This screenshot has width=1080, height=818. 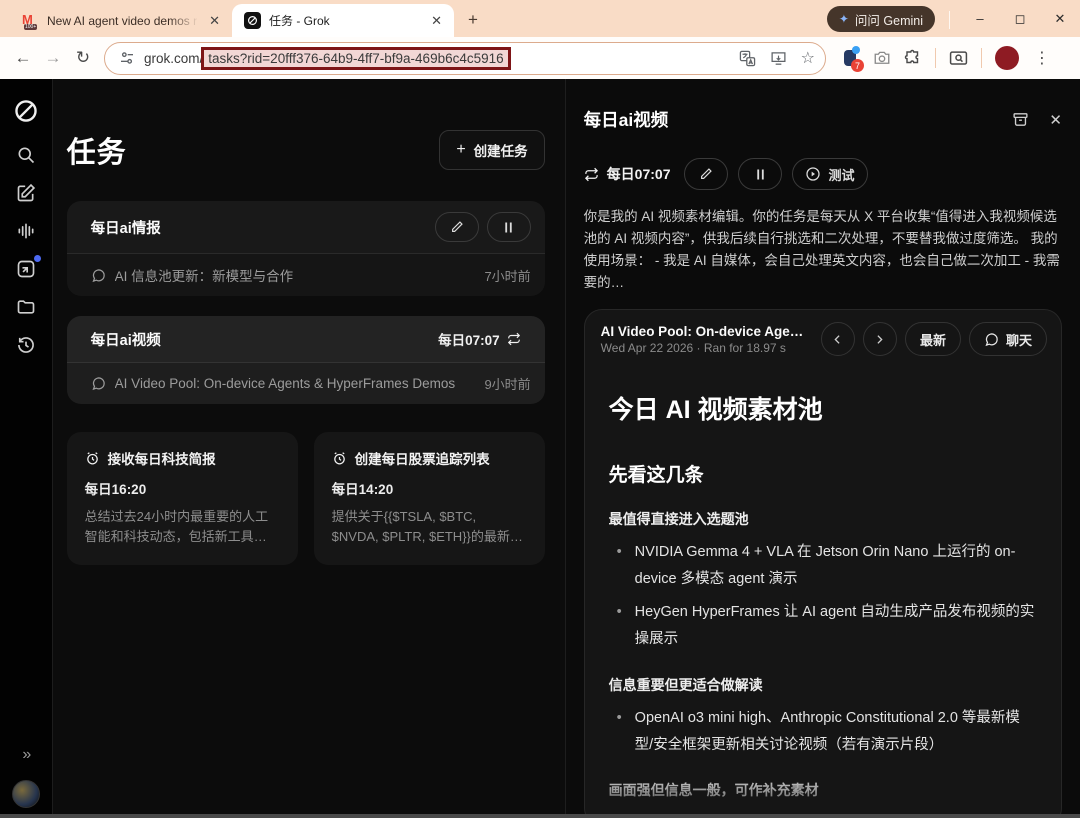 I want to click on notification-dot, so click(x=37, y=258).